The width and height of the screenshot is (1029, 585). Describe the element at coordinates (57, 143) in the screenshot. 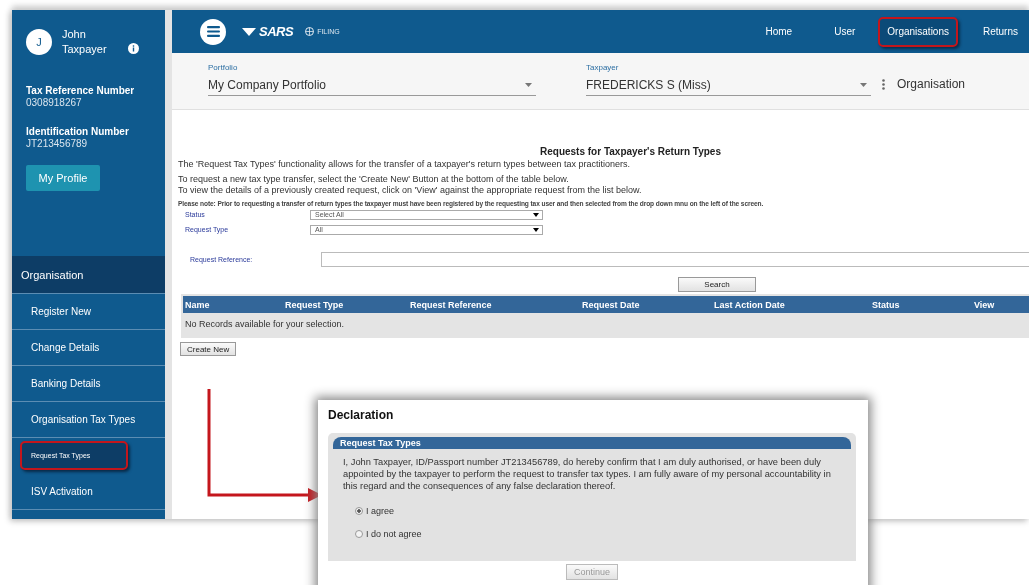

I see `field-value: JT213456789` at that location.